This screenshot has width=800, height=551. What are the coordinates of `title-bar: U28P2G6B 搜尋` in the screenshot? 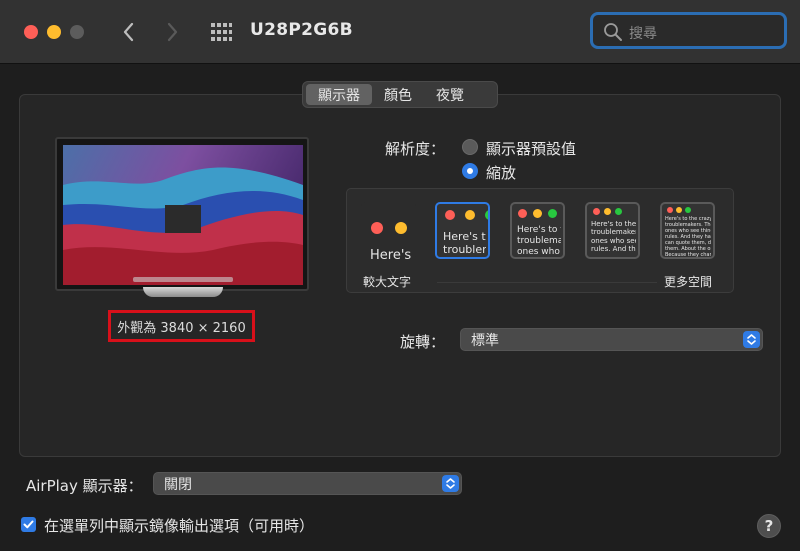 It's located at (400, 32).